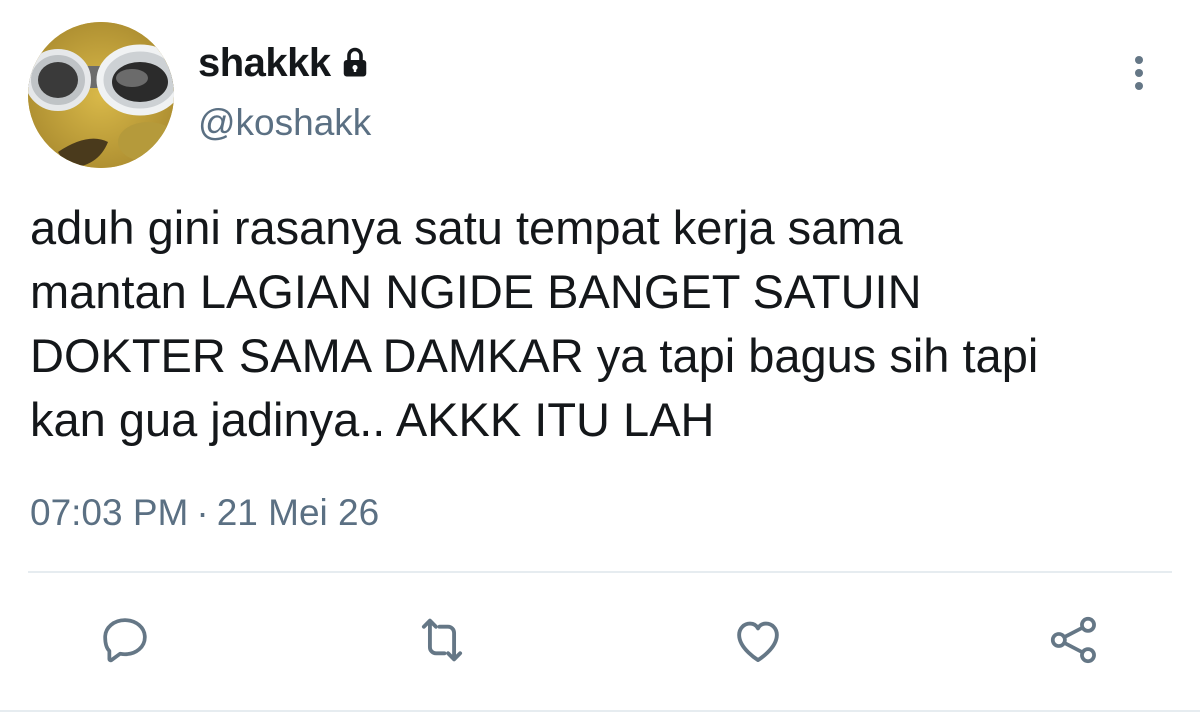 The height and width of the screenshot is (726, 1200). I want to click on retweet-button, so click(442, 640).